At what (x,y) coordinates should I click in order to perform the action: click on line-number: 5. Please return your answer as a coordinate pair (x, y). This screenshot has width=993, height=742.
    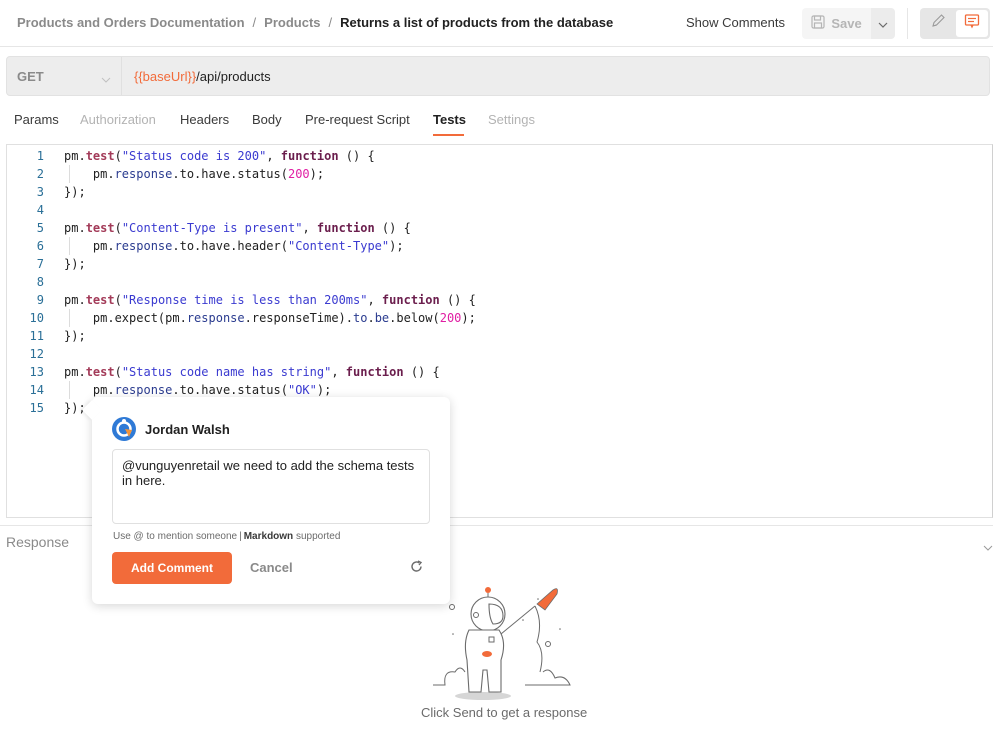
    Looking at the image, I should click on (40, 228).